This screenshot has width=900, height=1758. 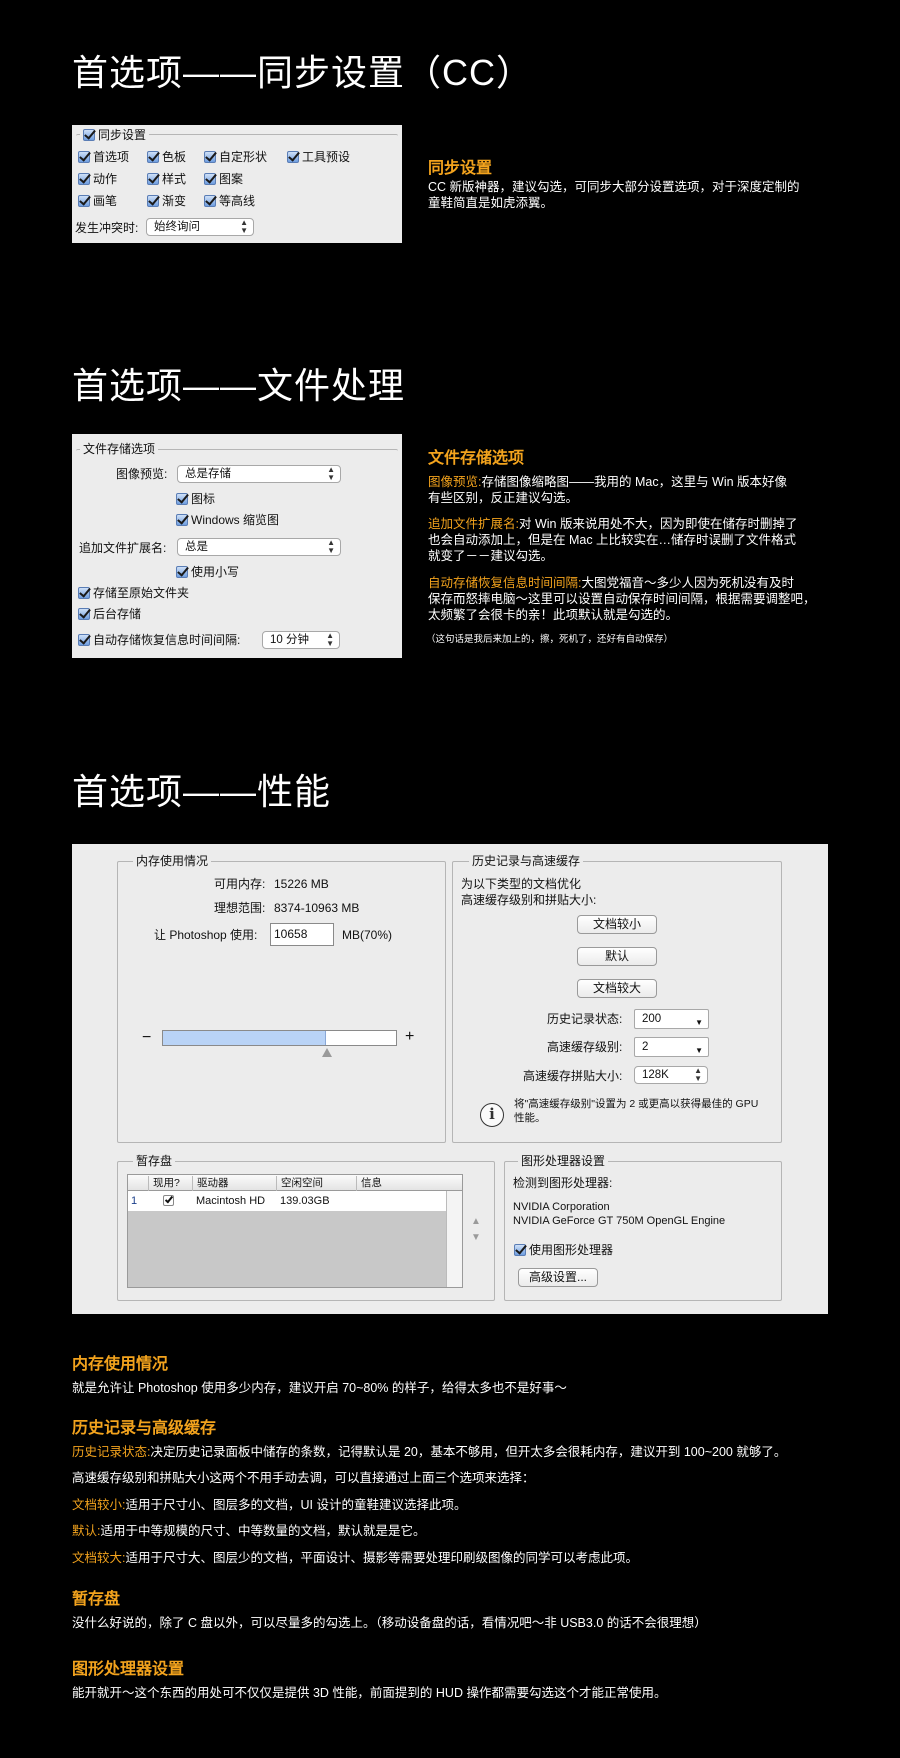 I want to click on sync-item-brushes: 画笔, so click(x=97, y=201).